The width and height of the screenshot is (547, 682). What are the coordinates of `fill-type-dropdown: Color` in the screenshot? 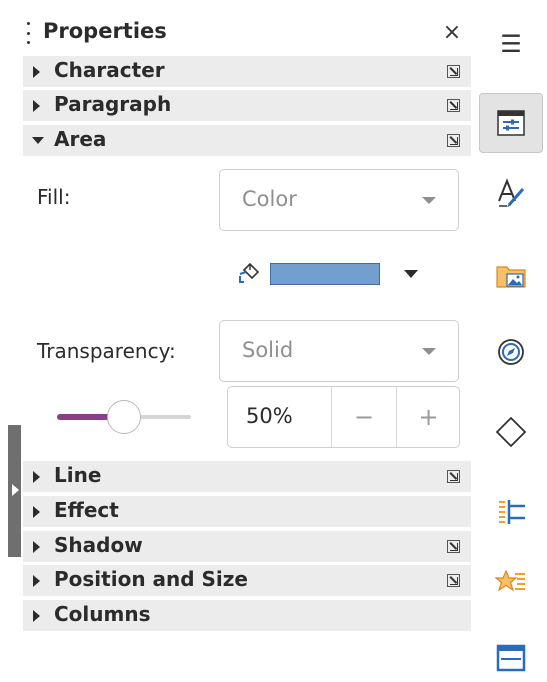 It's located at (339, 200).